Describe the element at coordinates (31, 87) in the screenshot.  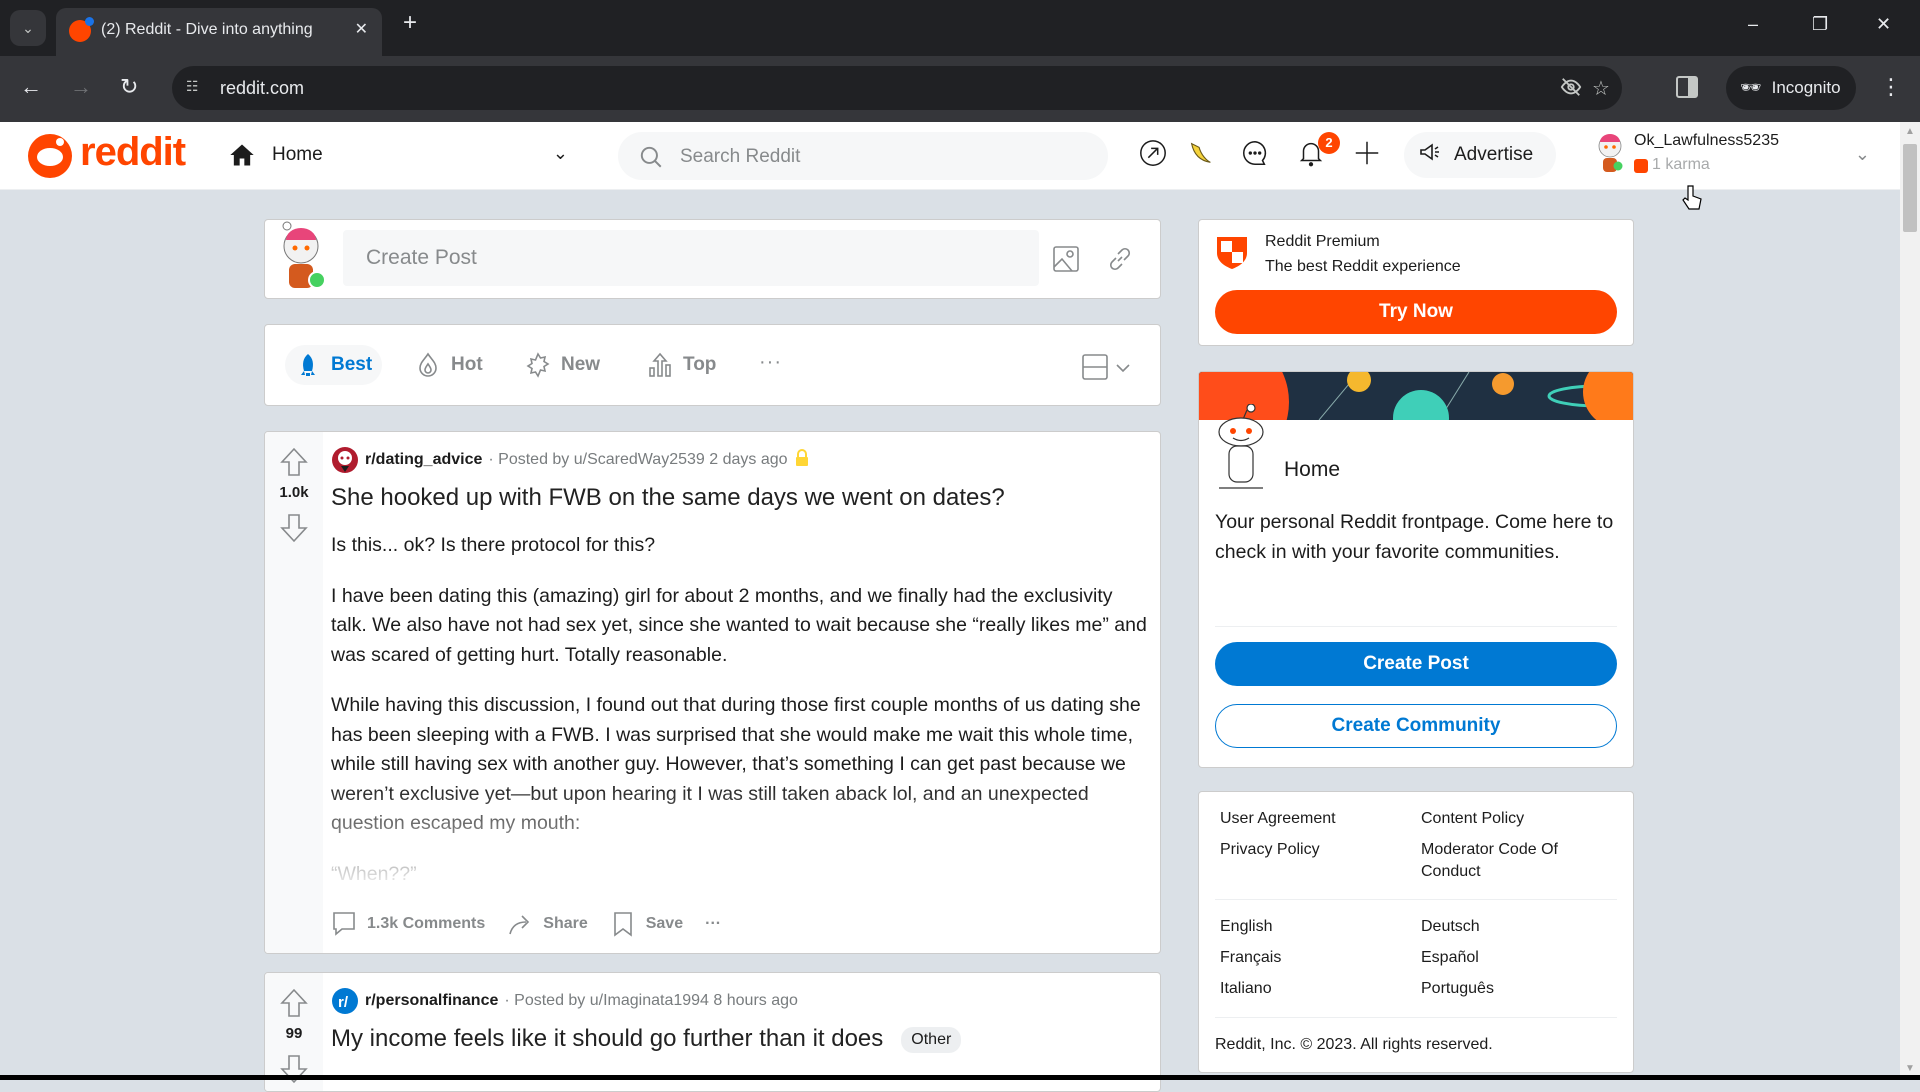
I see `back-arrow-icon: ←` at that location.